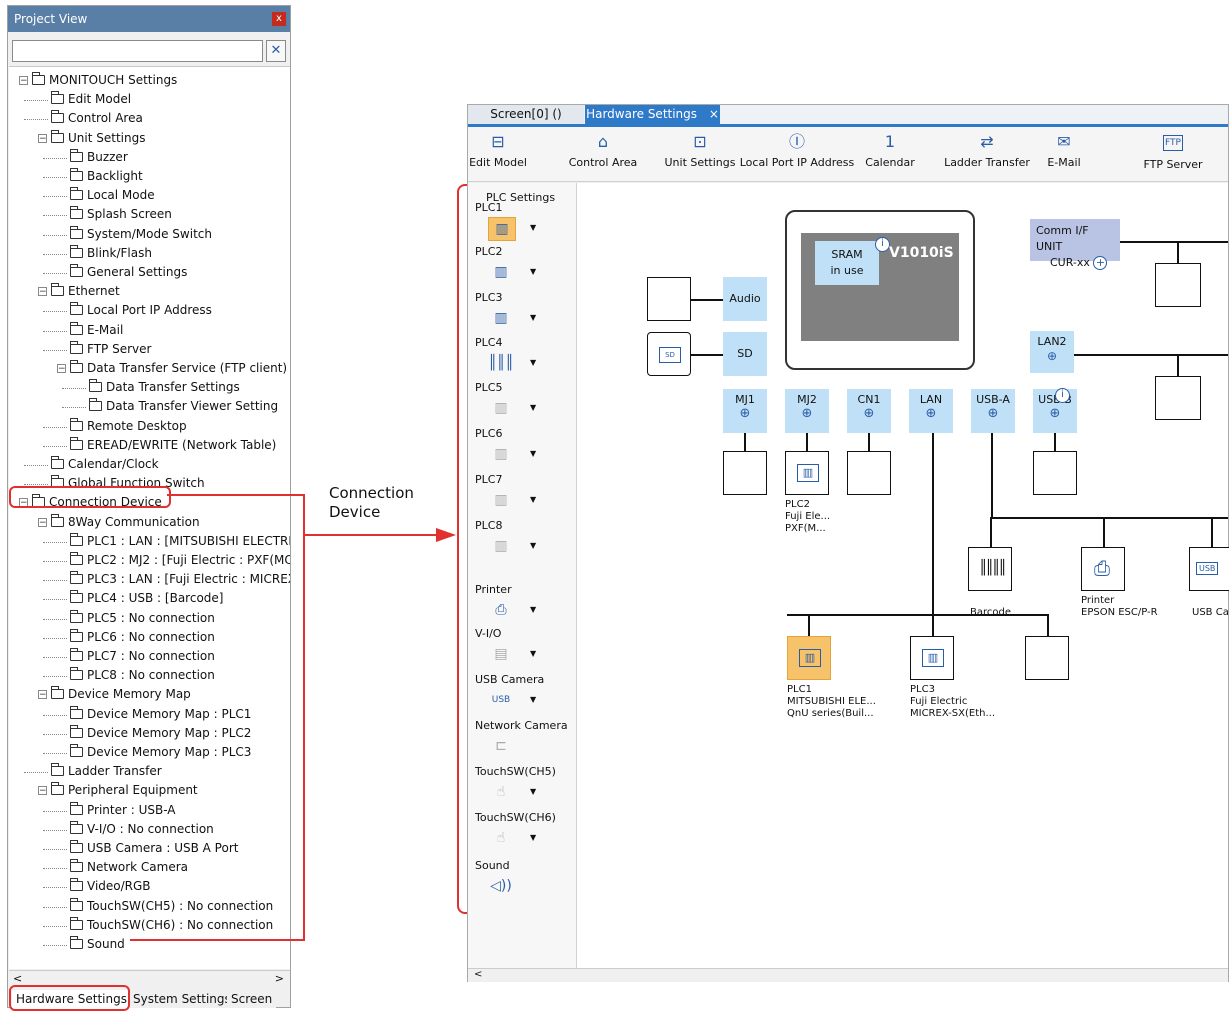 This screenshot has width=1229, height=1011. Describe the element at coordinates (96, 330) in the screenshot. I see `tree-item: E-Mail` at that location.